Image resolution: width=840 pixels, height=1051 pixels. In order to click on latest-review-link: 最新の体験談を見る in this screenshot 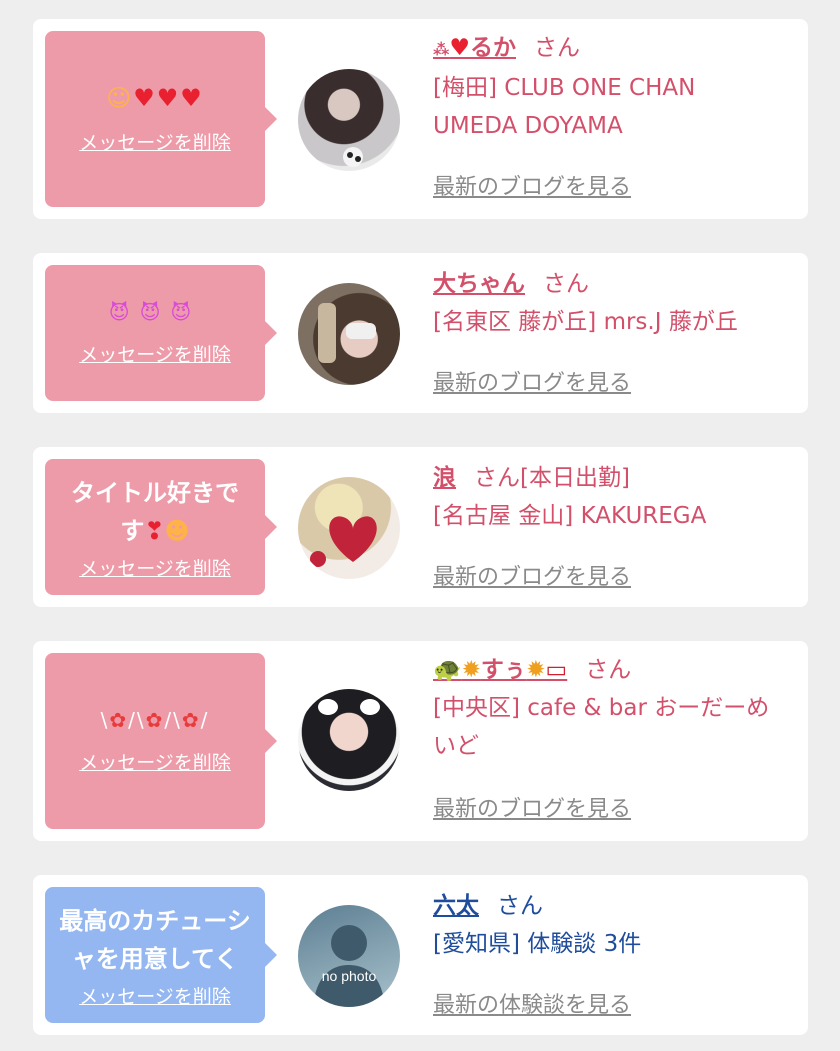, I will do `click(532, 1006)`.